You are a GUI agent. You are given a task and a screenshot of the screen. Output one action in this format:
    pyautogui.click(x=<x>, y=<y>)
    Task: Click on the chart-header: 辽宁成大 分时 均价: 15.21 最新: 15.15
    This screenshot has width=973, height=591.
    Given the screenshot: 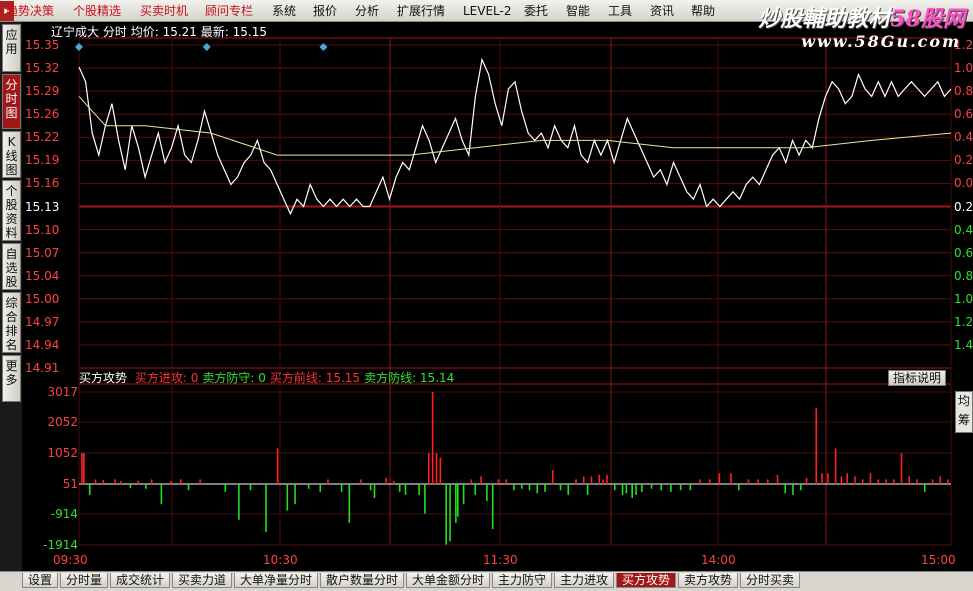 What is the action you would take?
    pyautogui.click(x=159, y=32)
    